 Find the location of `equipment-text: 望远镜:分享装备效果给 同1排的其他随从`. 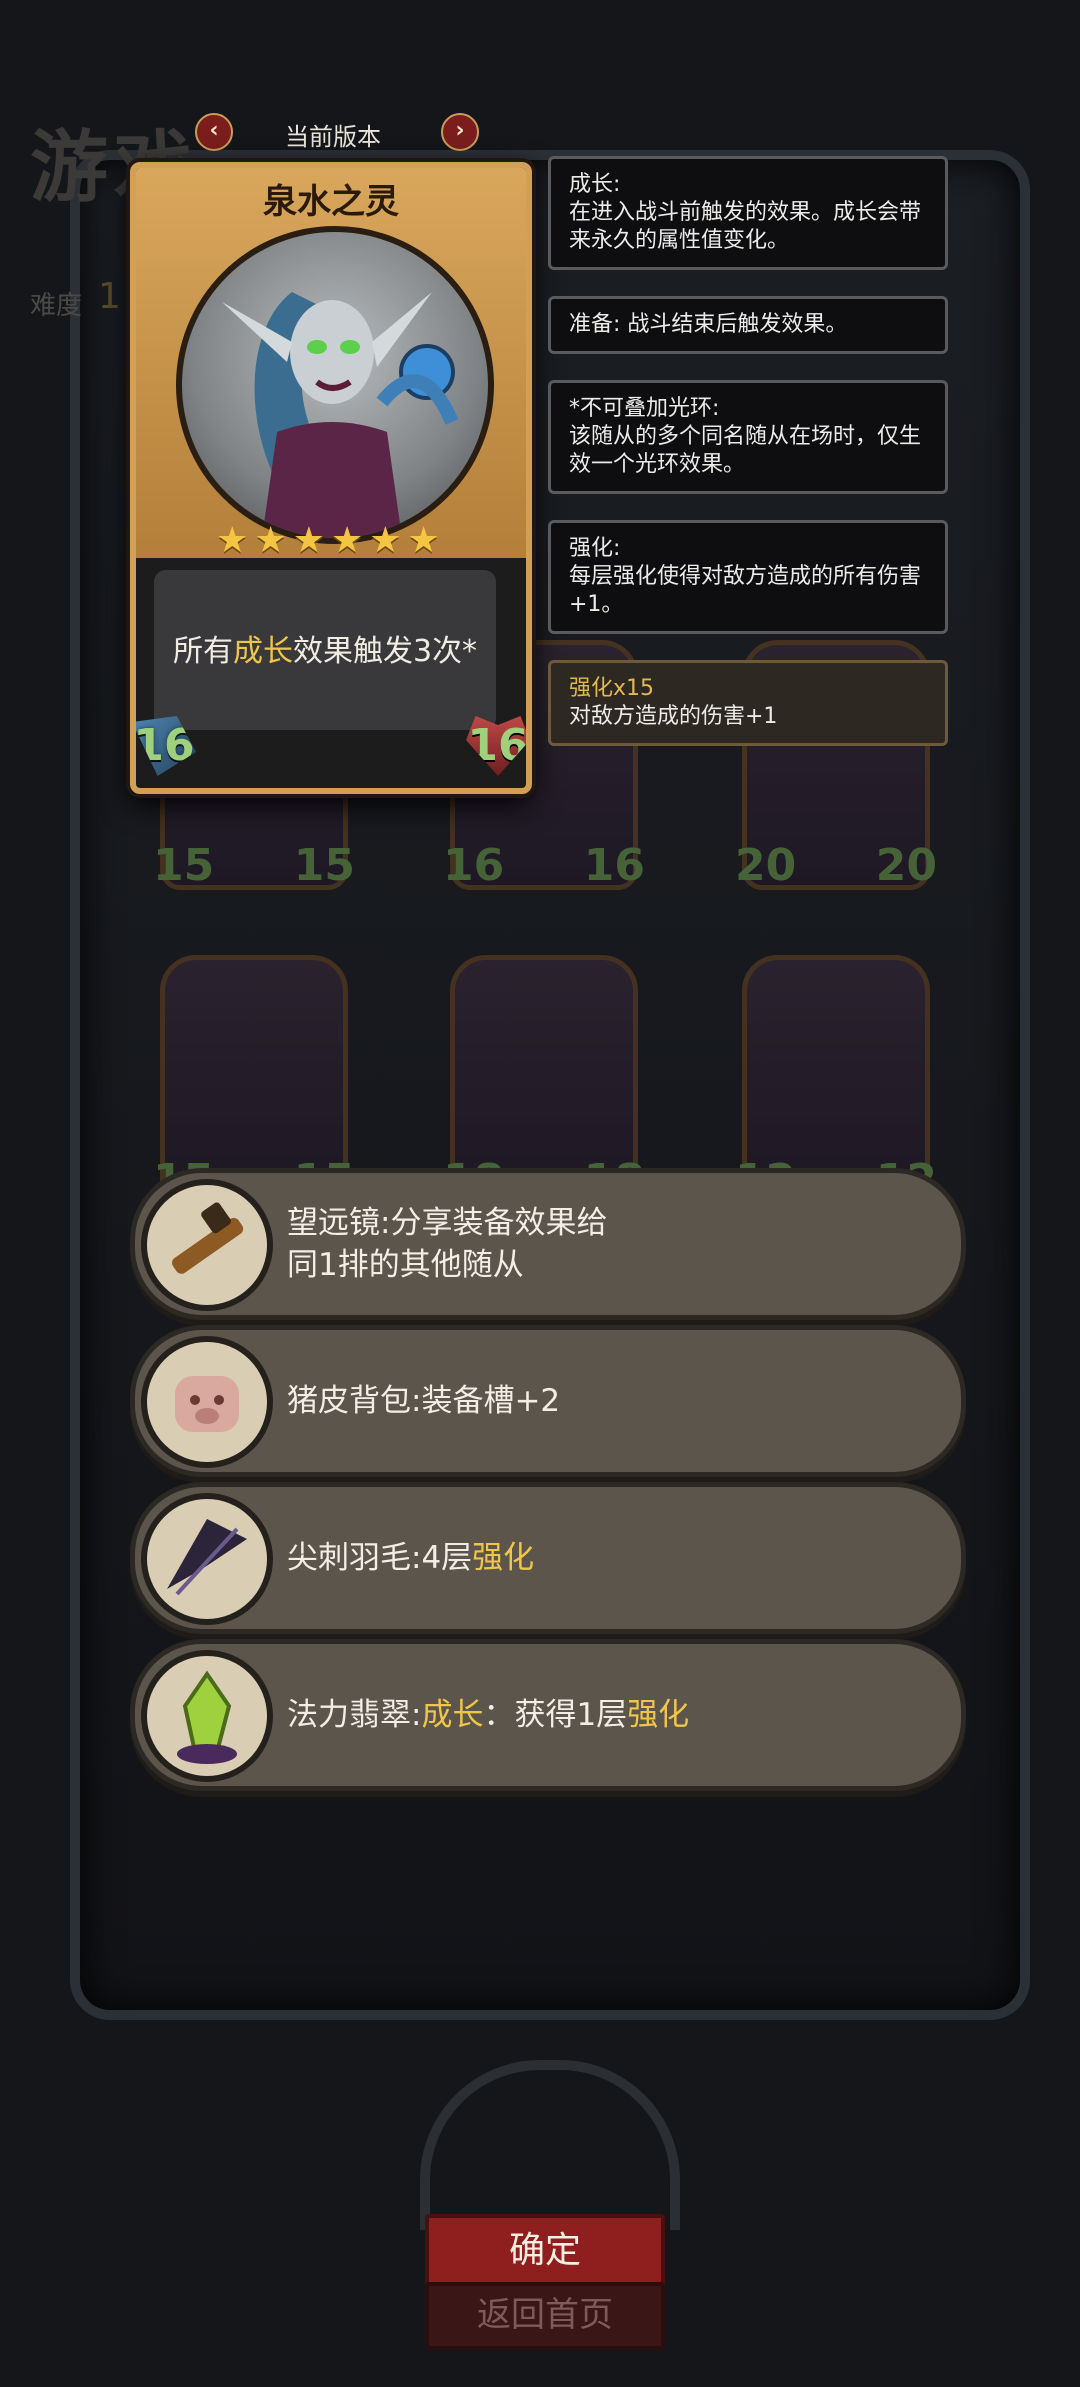

equipment-text: 望远镜:分享装备效果给 同1排的其他随从 is located at coordinates (447, 1244).